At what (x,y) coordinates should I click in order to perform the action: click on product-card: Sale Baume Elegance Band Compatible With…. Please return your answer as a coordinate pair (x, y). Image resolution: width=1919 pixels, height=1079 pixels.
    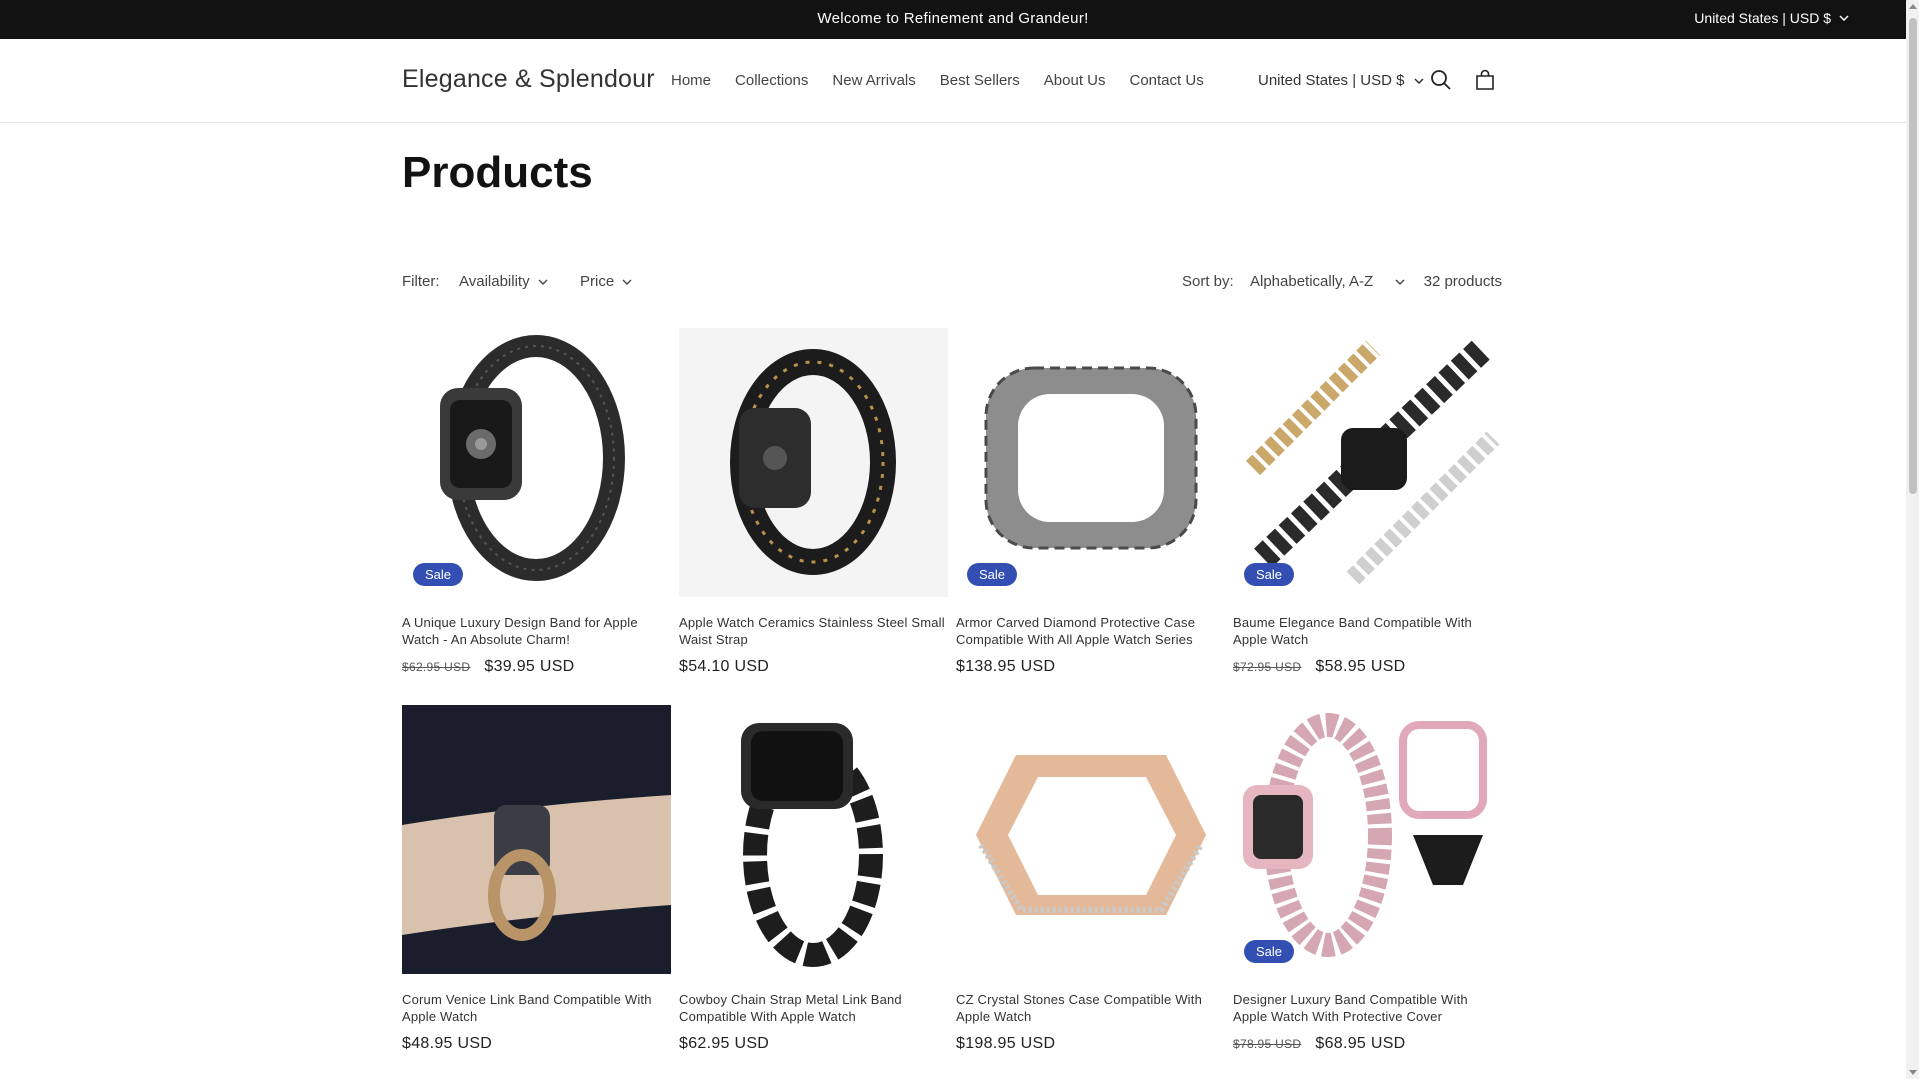
    Looking at the image, I should click on (1367, 502).